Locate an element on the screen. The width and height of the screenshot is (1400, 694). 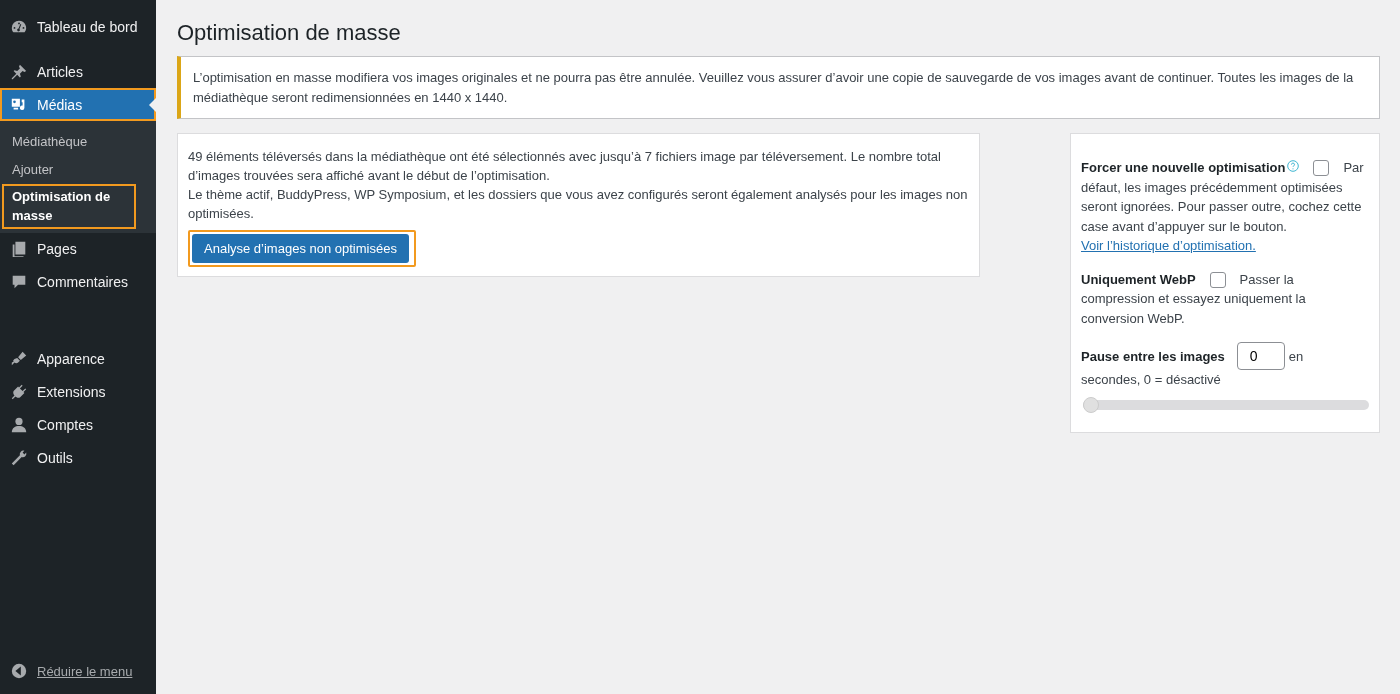
description-text: 49 éléments téléversés dans la médiathèque ont été sélectionnés avec jusqu’à 7 fichiers image par téléversement. Le nombre total d’images trouvées sera affiché avant le début de l’optimisation. is located at coordinates (565, 167).